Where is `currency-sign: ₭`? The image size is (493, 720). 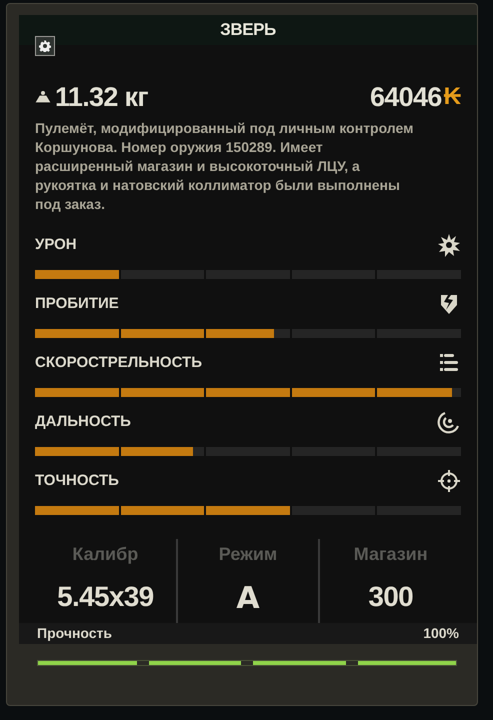
currency-sign: ₭ is located at coordinates (452, 97).